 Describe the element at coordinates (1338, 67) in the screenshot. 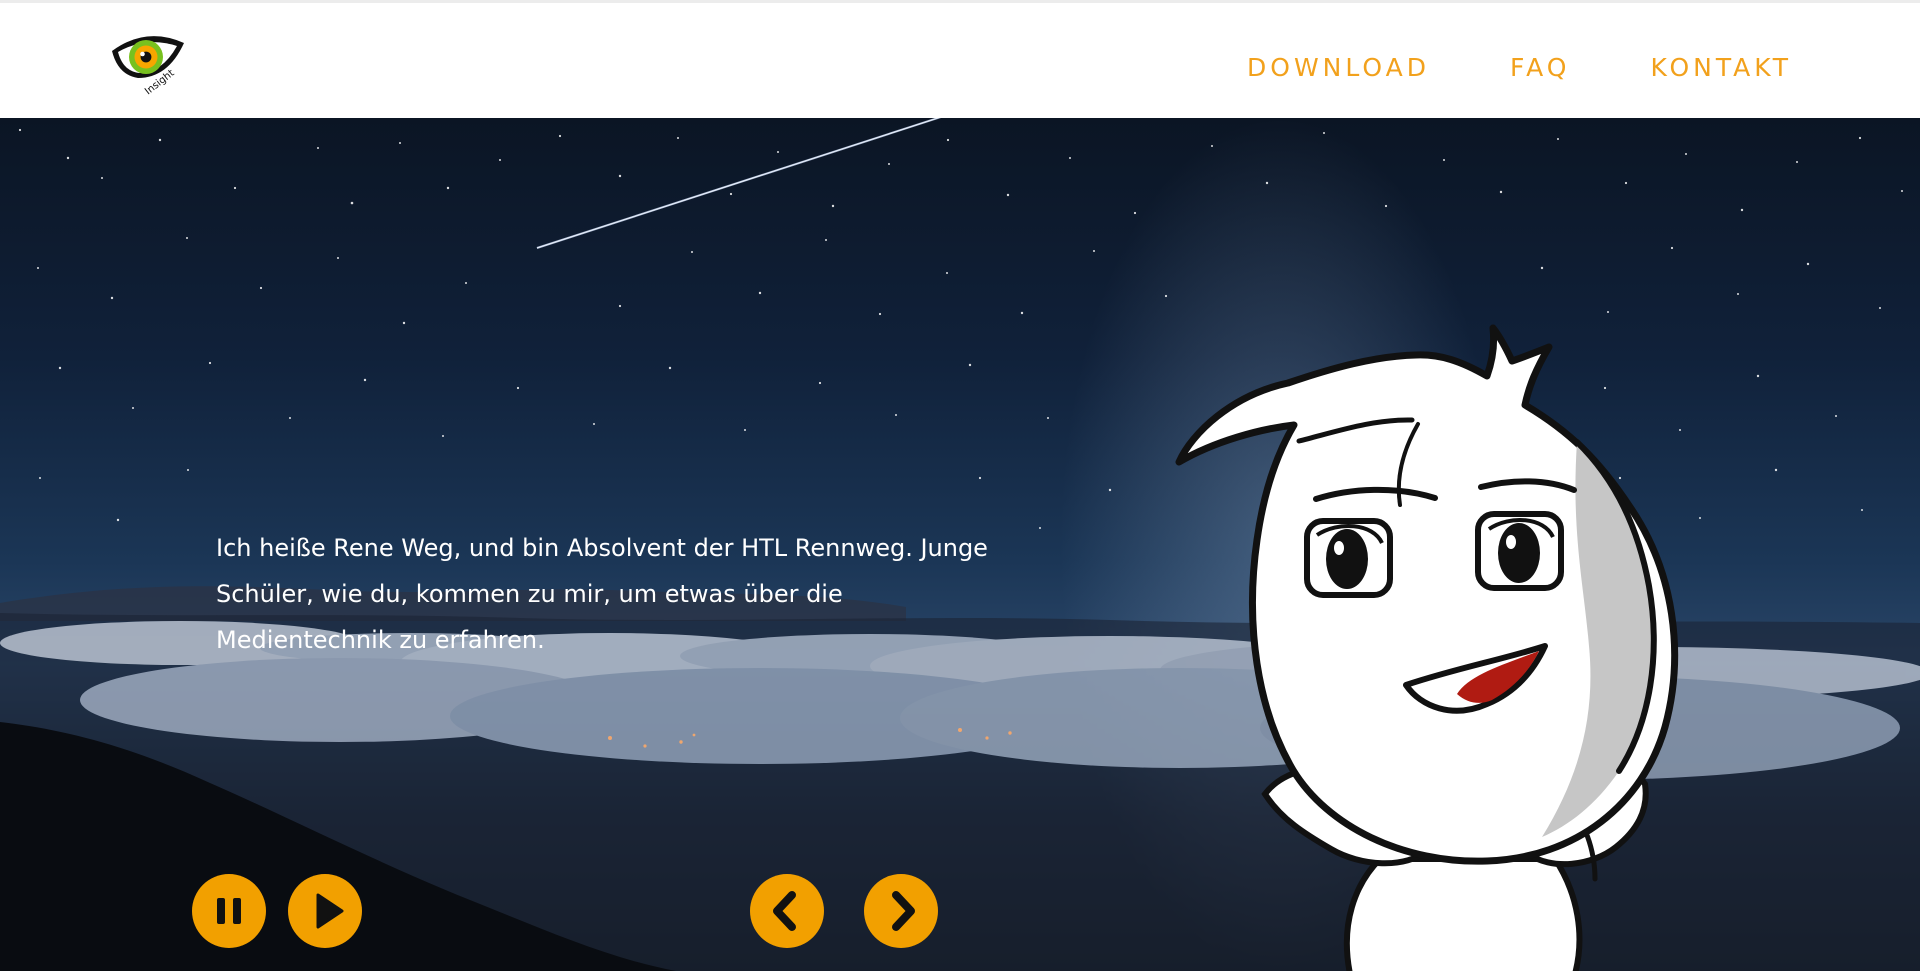

I see `nav-download-link: DOWNLOAD` at that location.